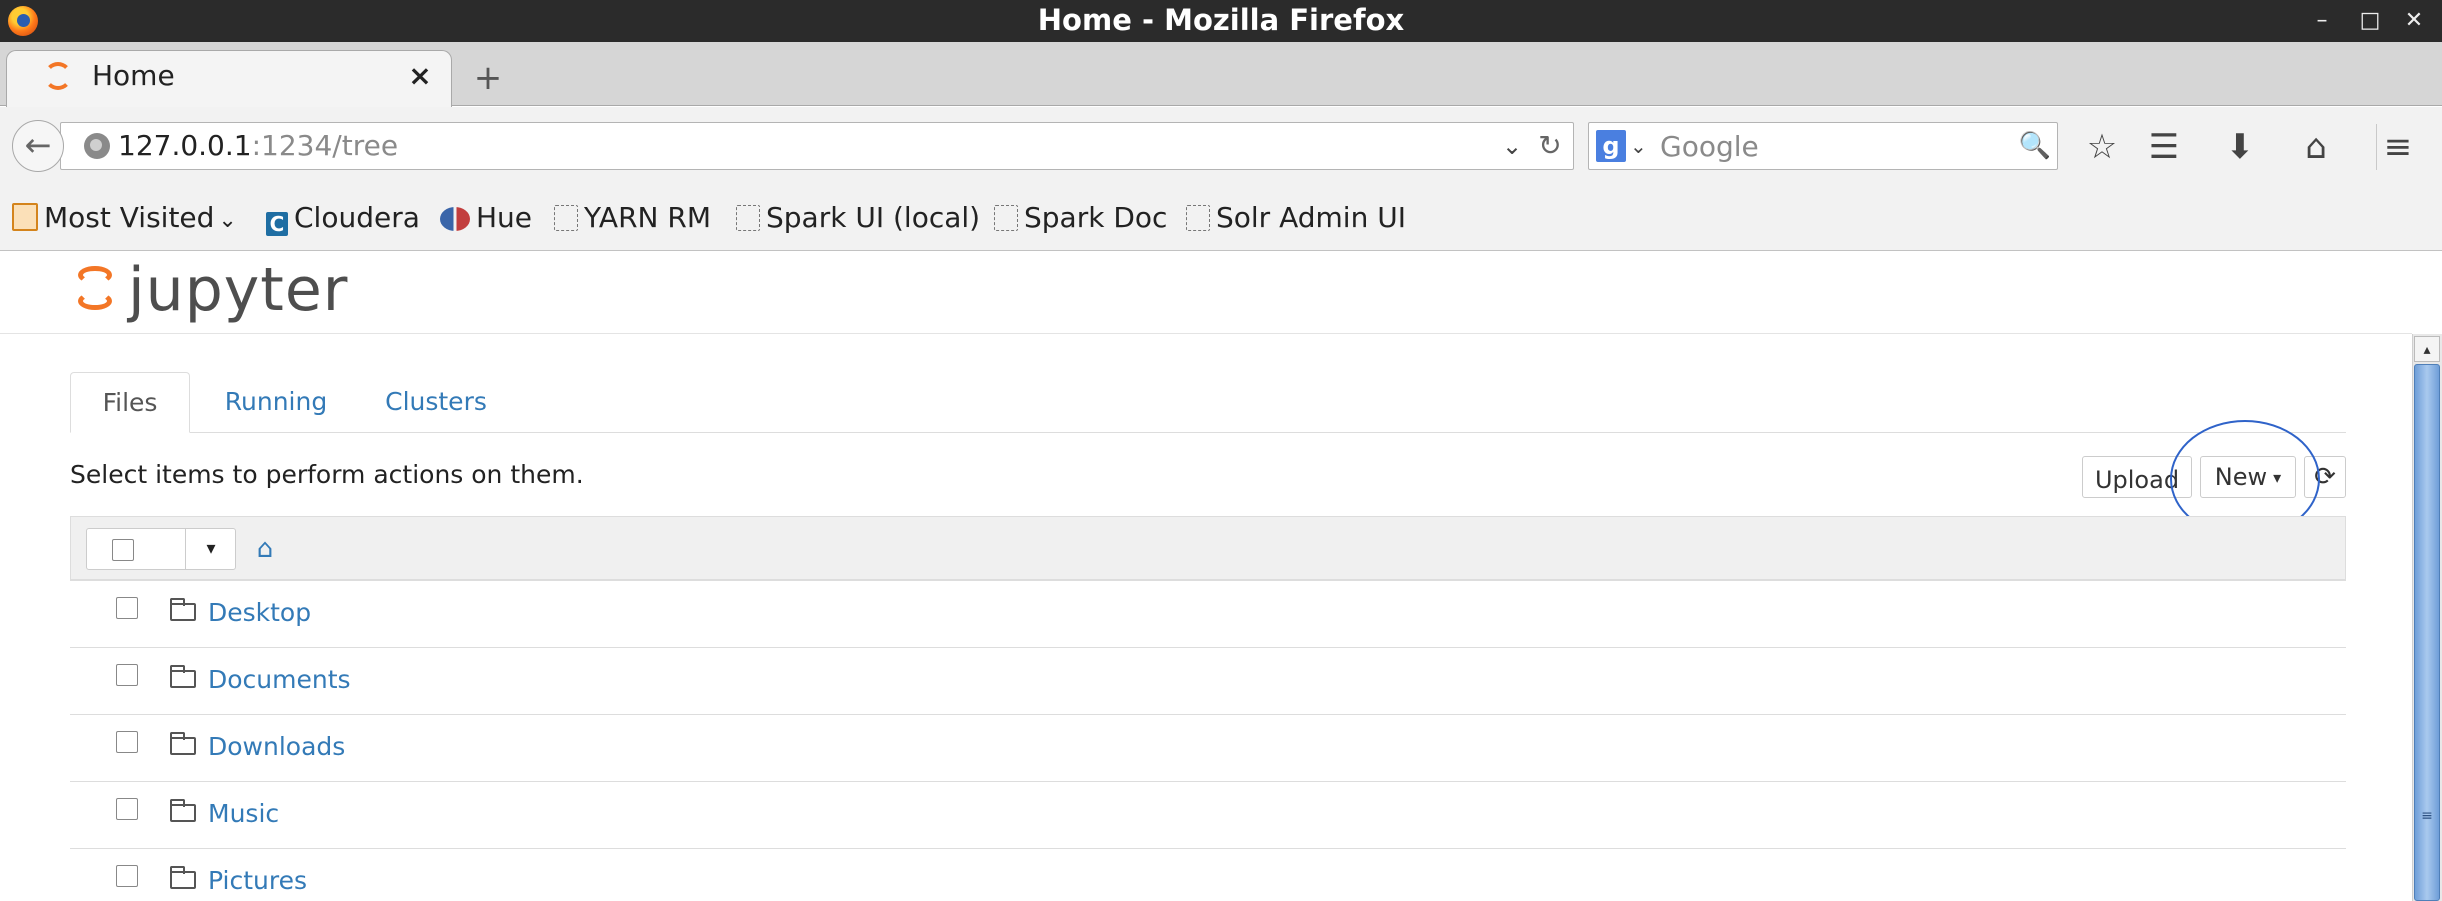 This screenshot has width=2442, height=901. I want to click on home-icon: ⌂, so click(2316, 147).